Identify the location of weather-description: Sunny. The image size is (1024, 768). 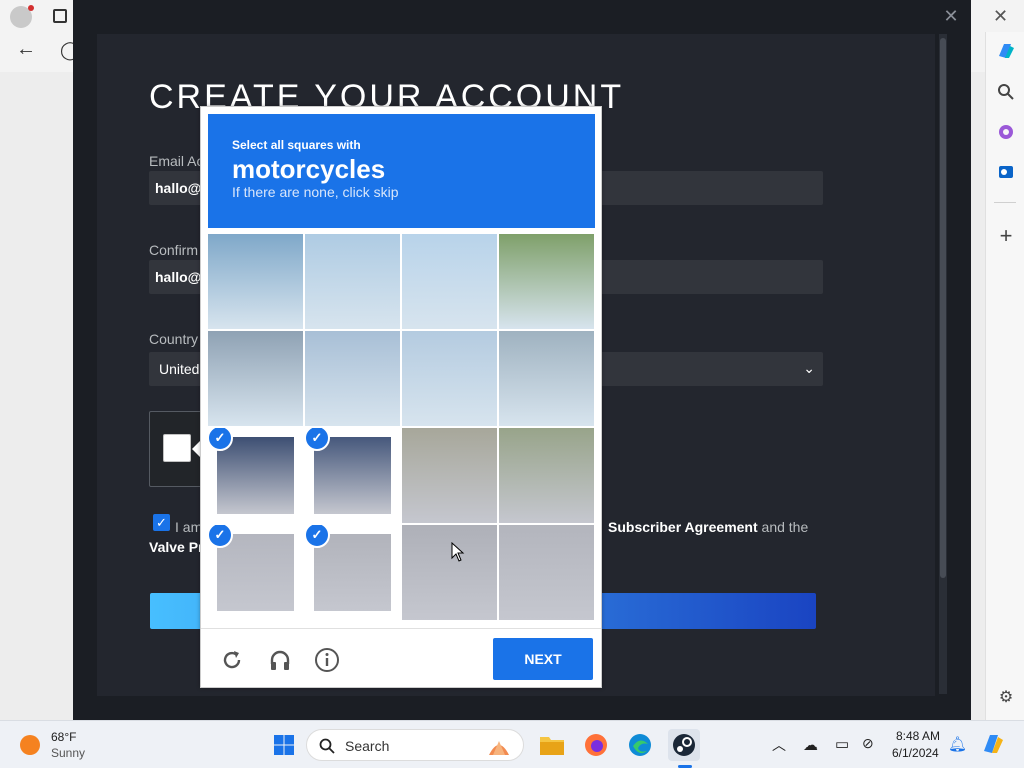
(68, 753).